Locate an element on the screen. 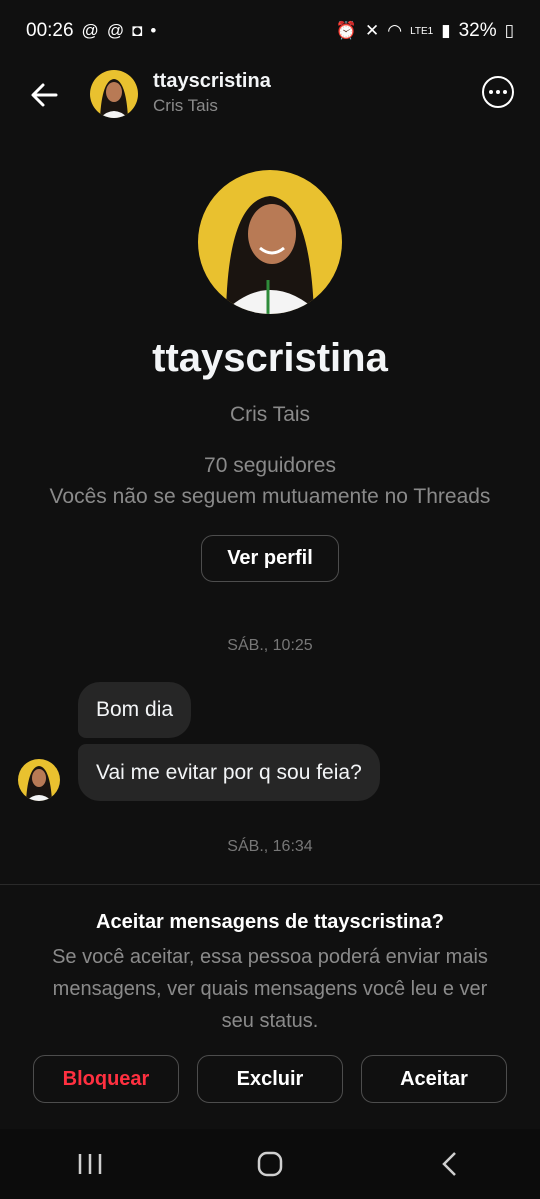  message-timestamp: SÁB., 16:34 is located at coordinates (270, 846).